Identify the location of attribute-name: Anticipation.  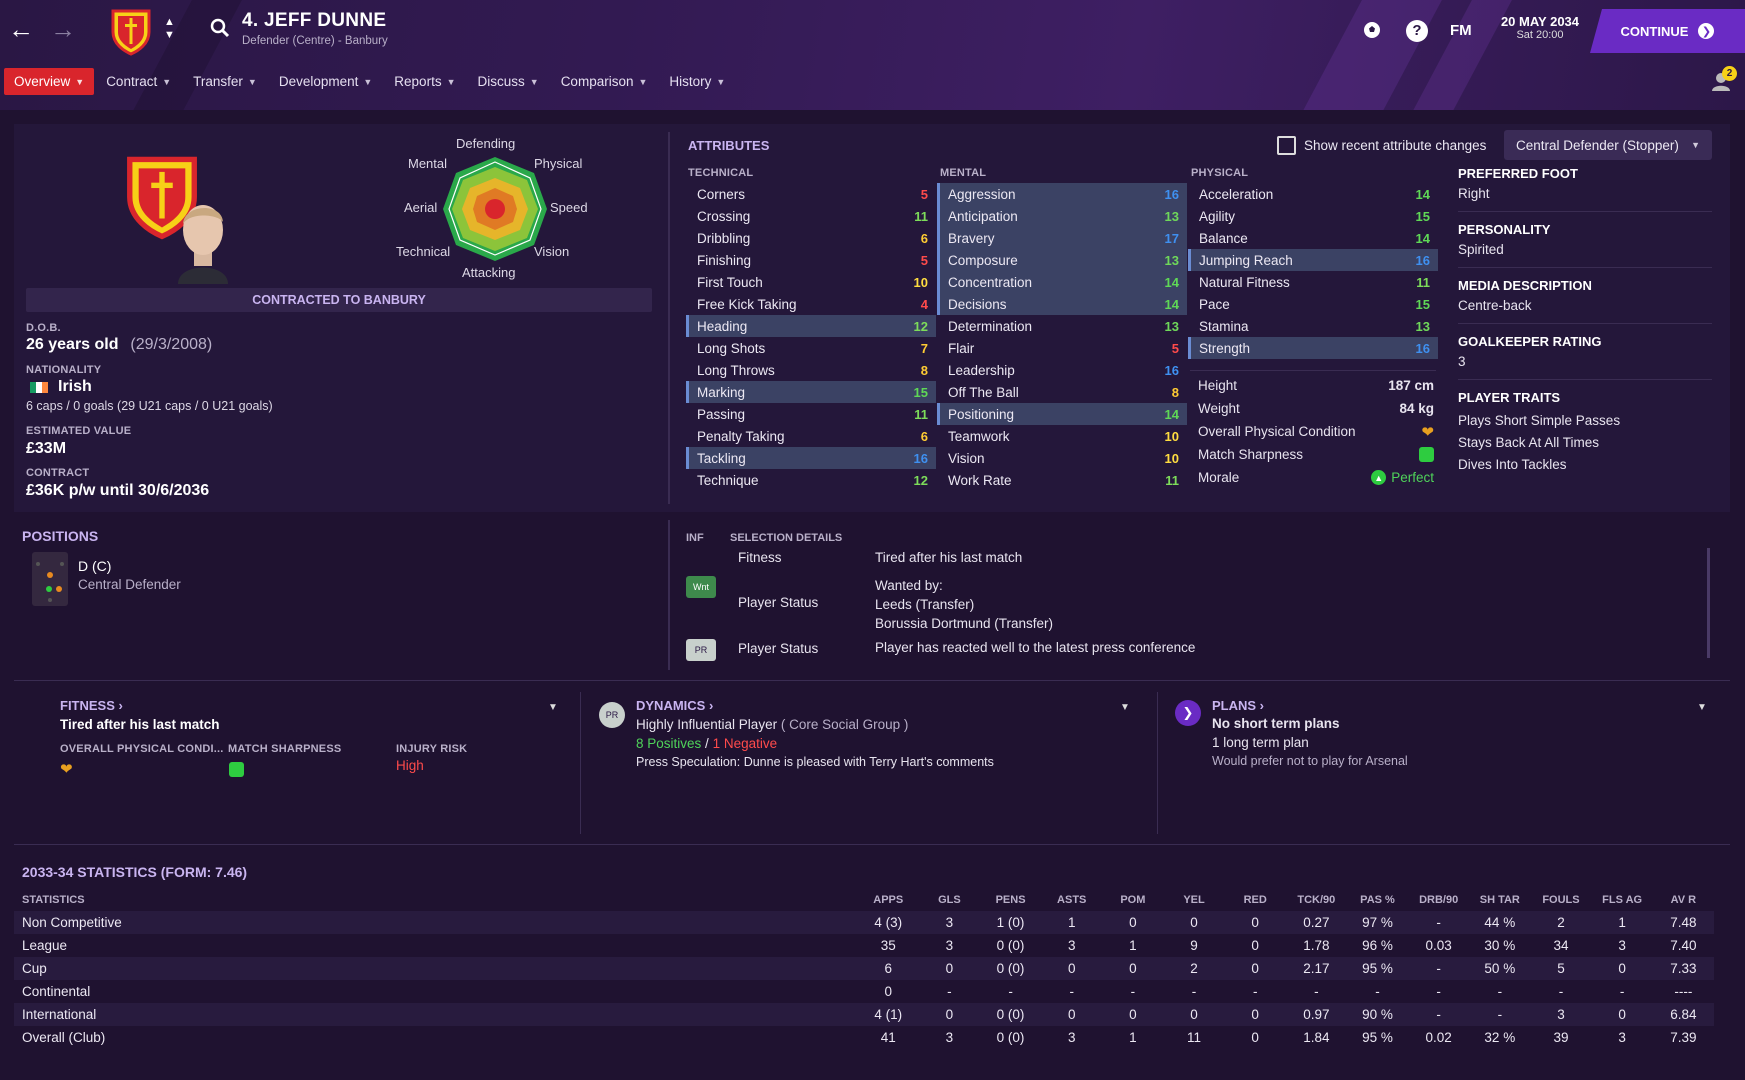
(983, 216).